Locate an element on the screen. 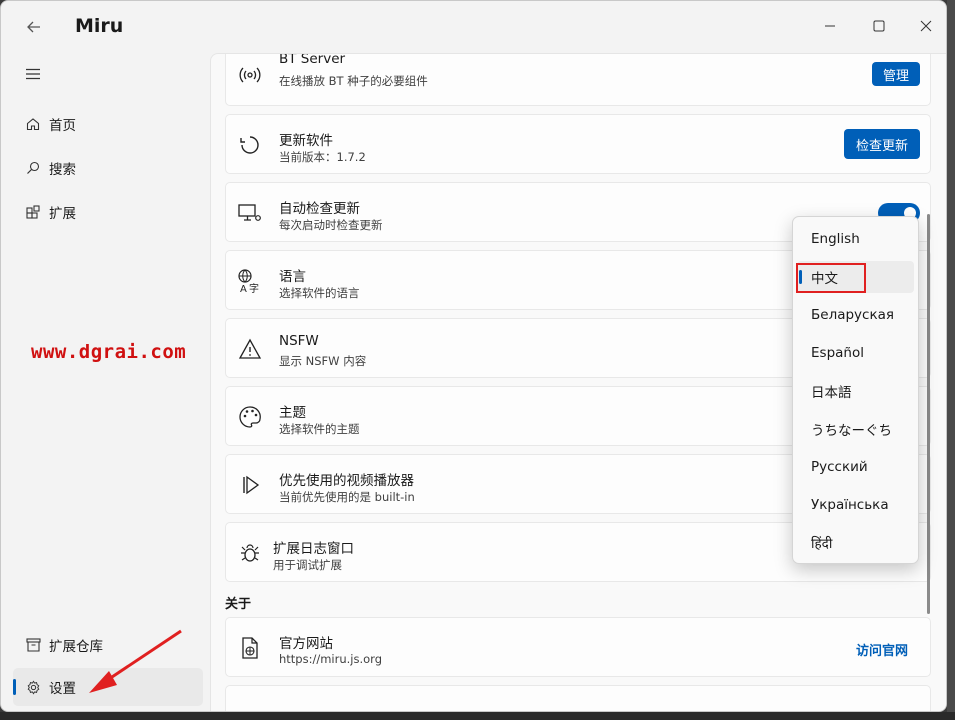 This screenshot has height=720, width=955. card-subtitle: 选择软件的主题 is located at coordinates (319, 429).